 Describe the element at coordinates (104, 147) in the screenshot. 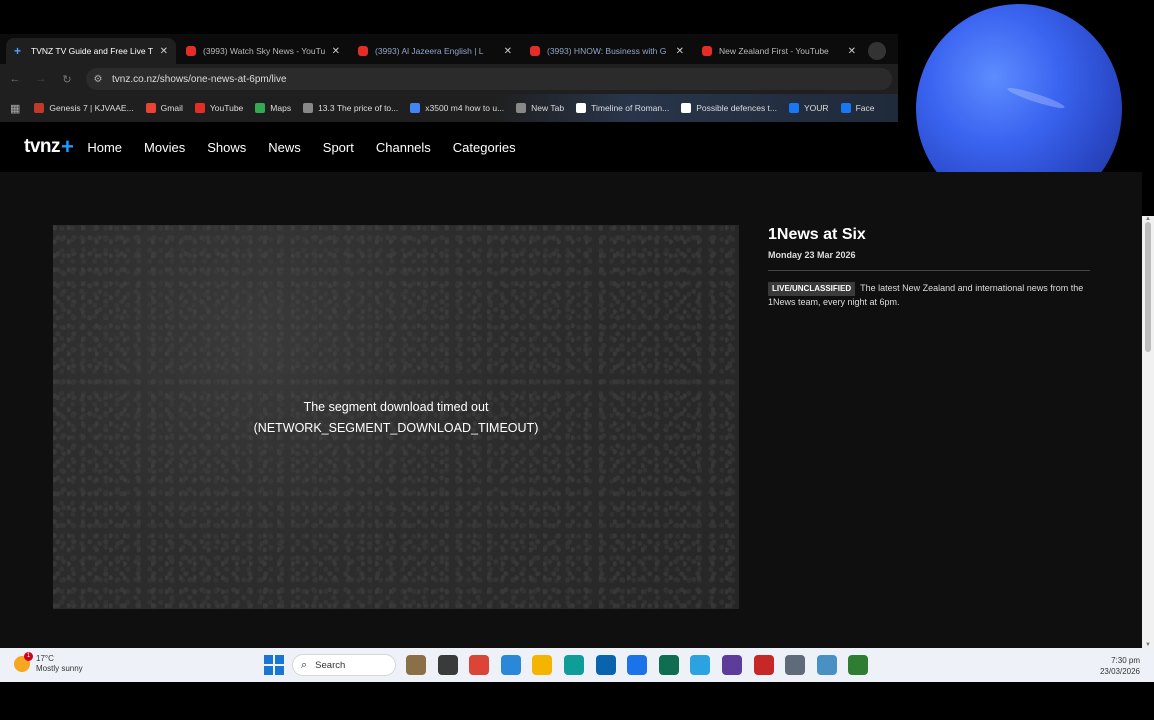

I see `nav-home: Home` at that location.